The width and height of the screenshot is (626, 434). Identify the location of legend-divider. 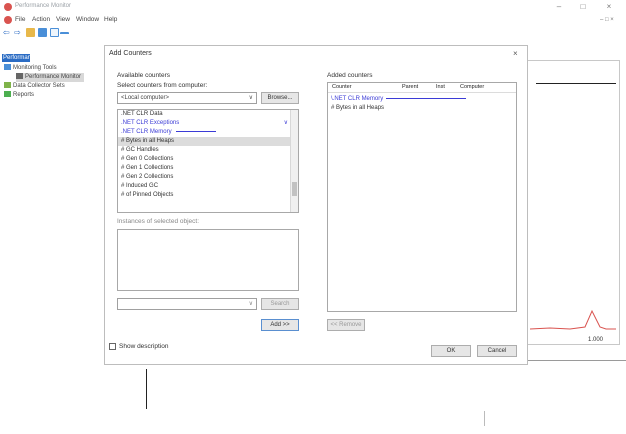
(146, 389).